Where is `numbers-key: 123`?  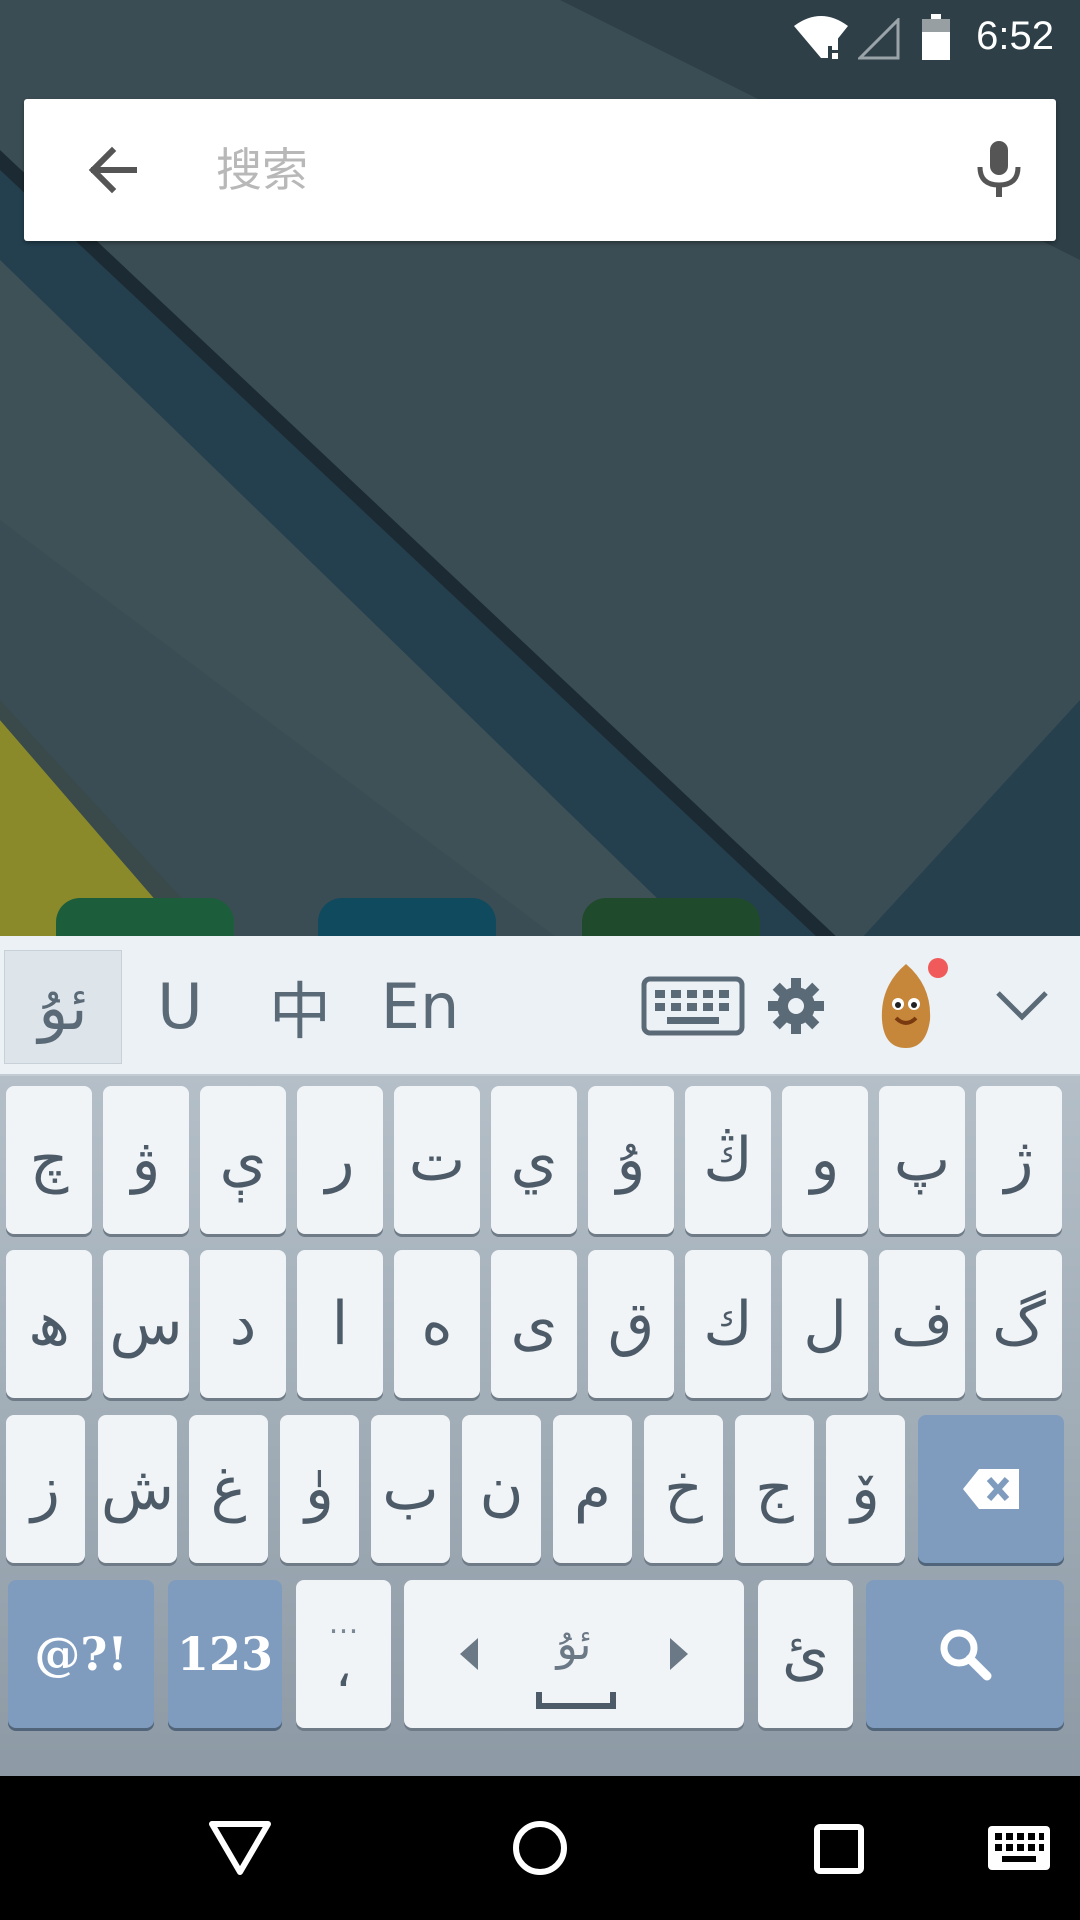 numbers-key: 123 is located at coordinates (225, 1654).